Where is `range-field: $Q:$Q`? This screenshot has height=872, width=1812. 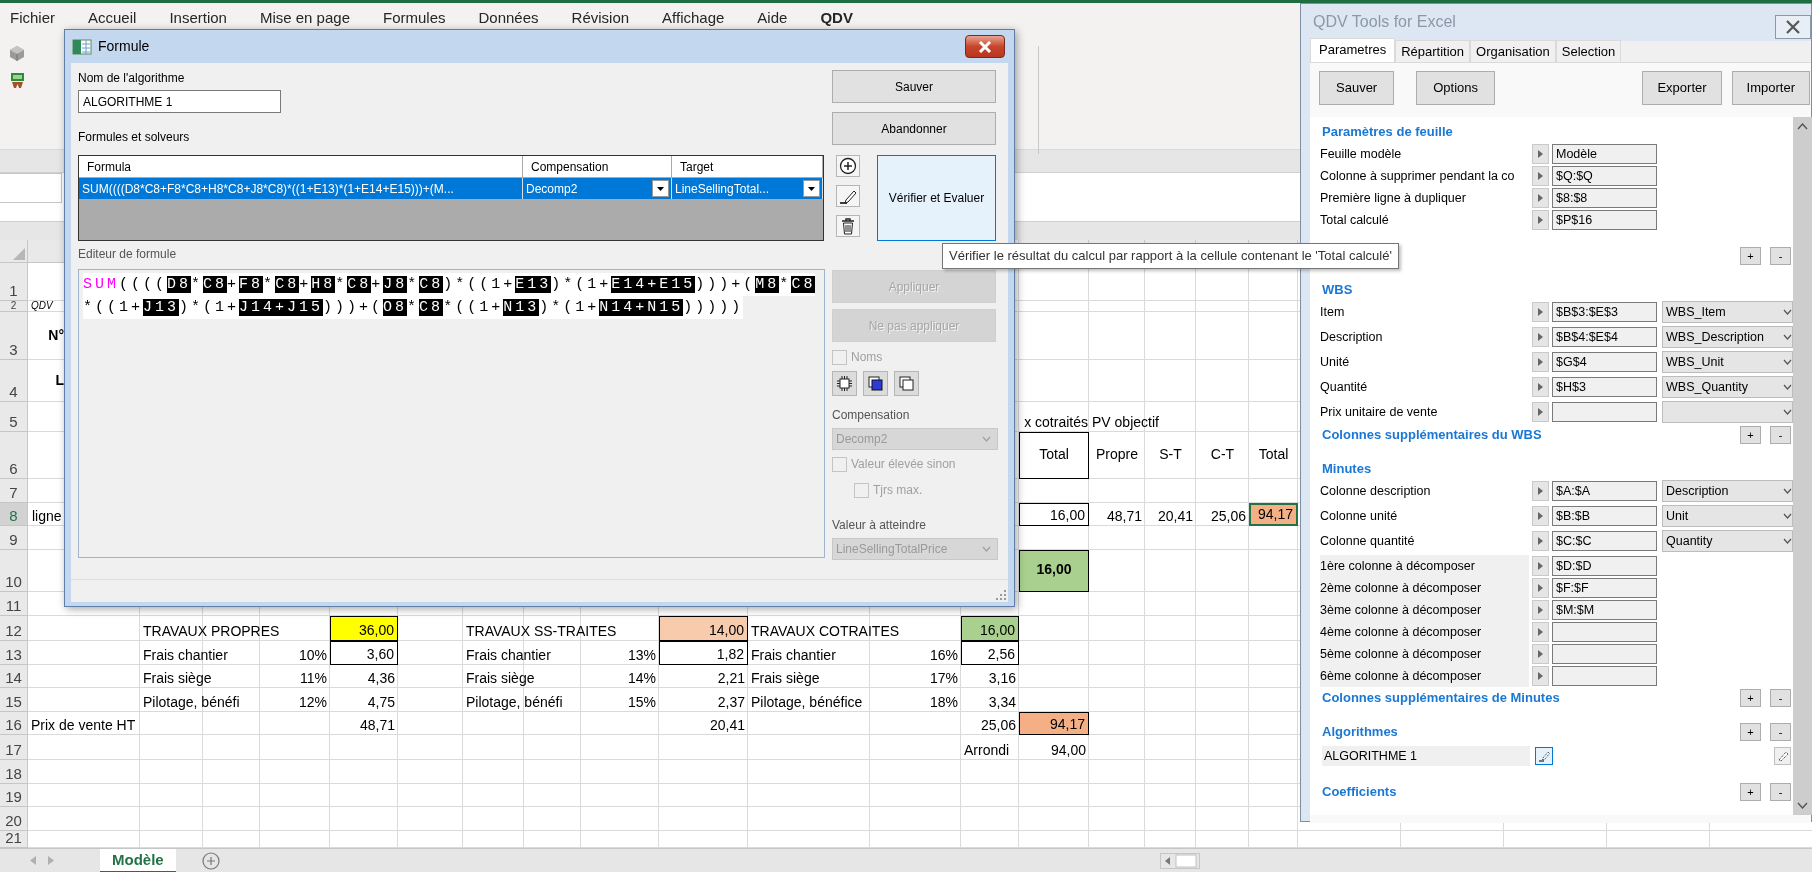 range-field: $Q:$Q is located at coordinates (1604, 176).